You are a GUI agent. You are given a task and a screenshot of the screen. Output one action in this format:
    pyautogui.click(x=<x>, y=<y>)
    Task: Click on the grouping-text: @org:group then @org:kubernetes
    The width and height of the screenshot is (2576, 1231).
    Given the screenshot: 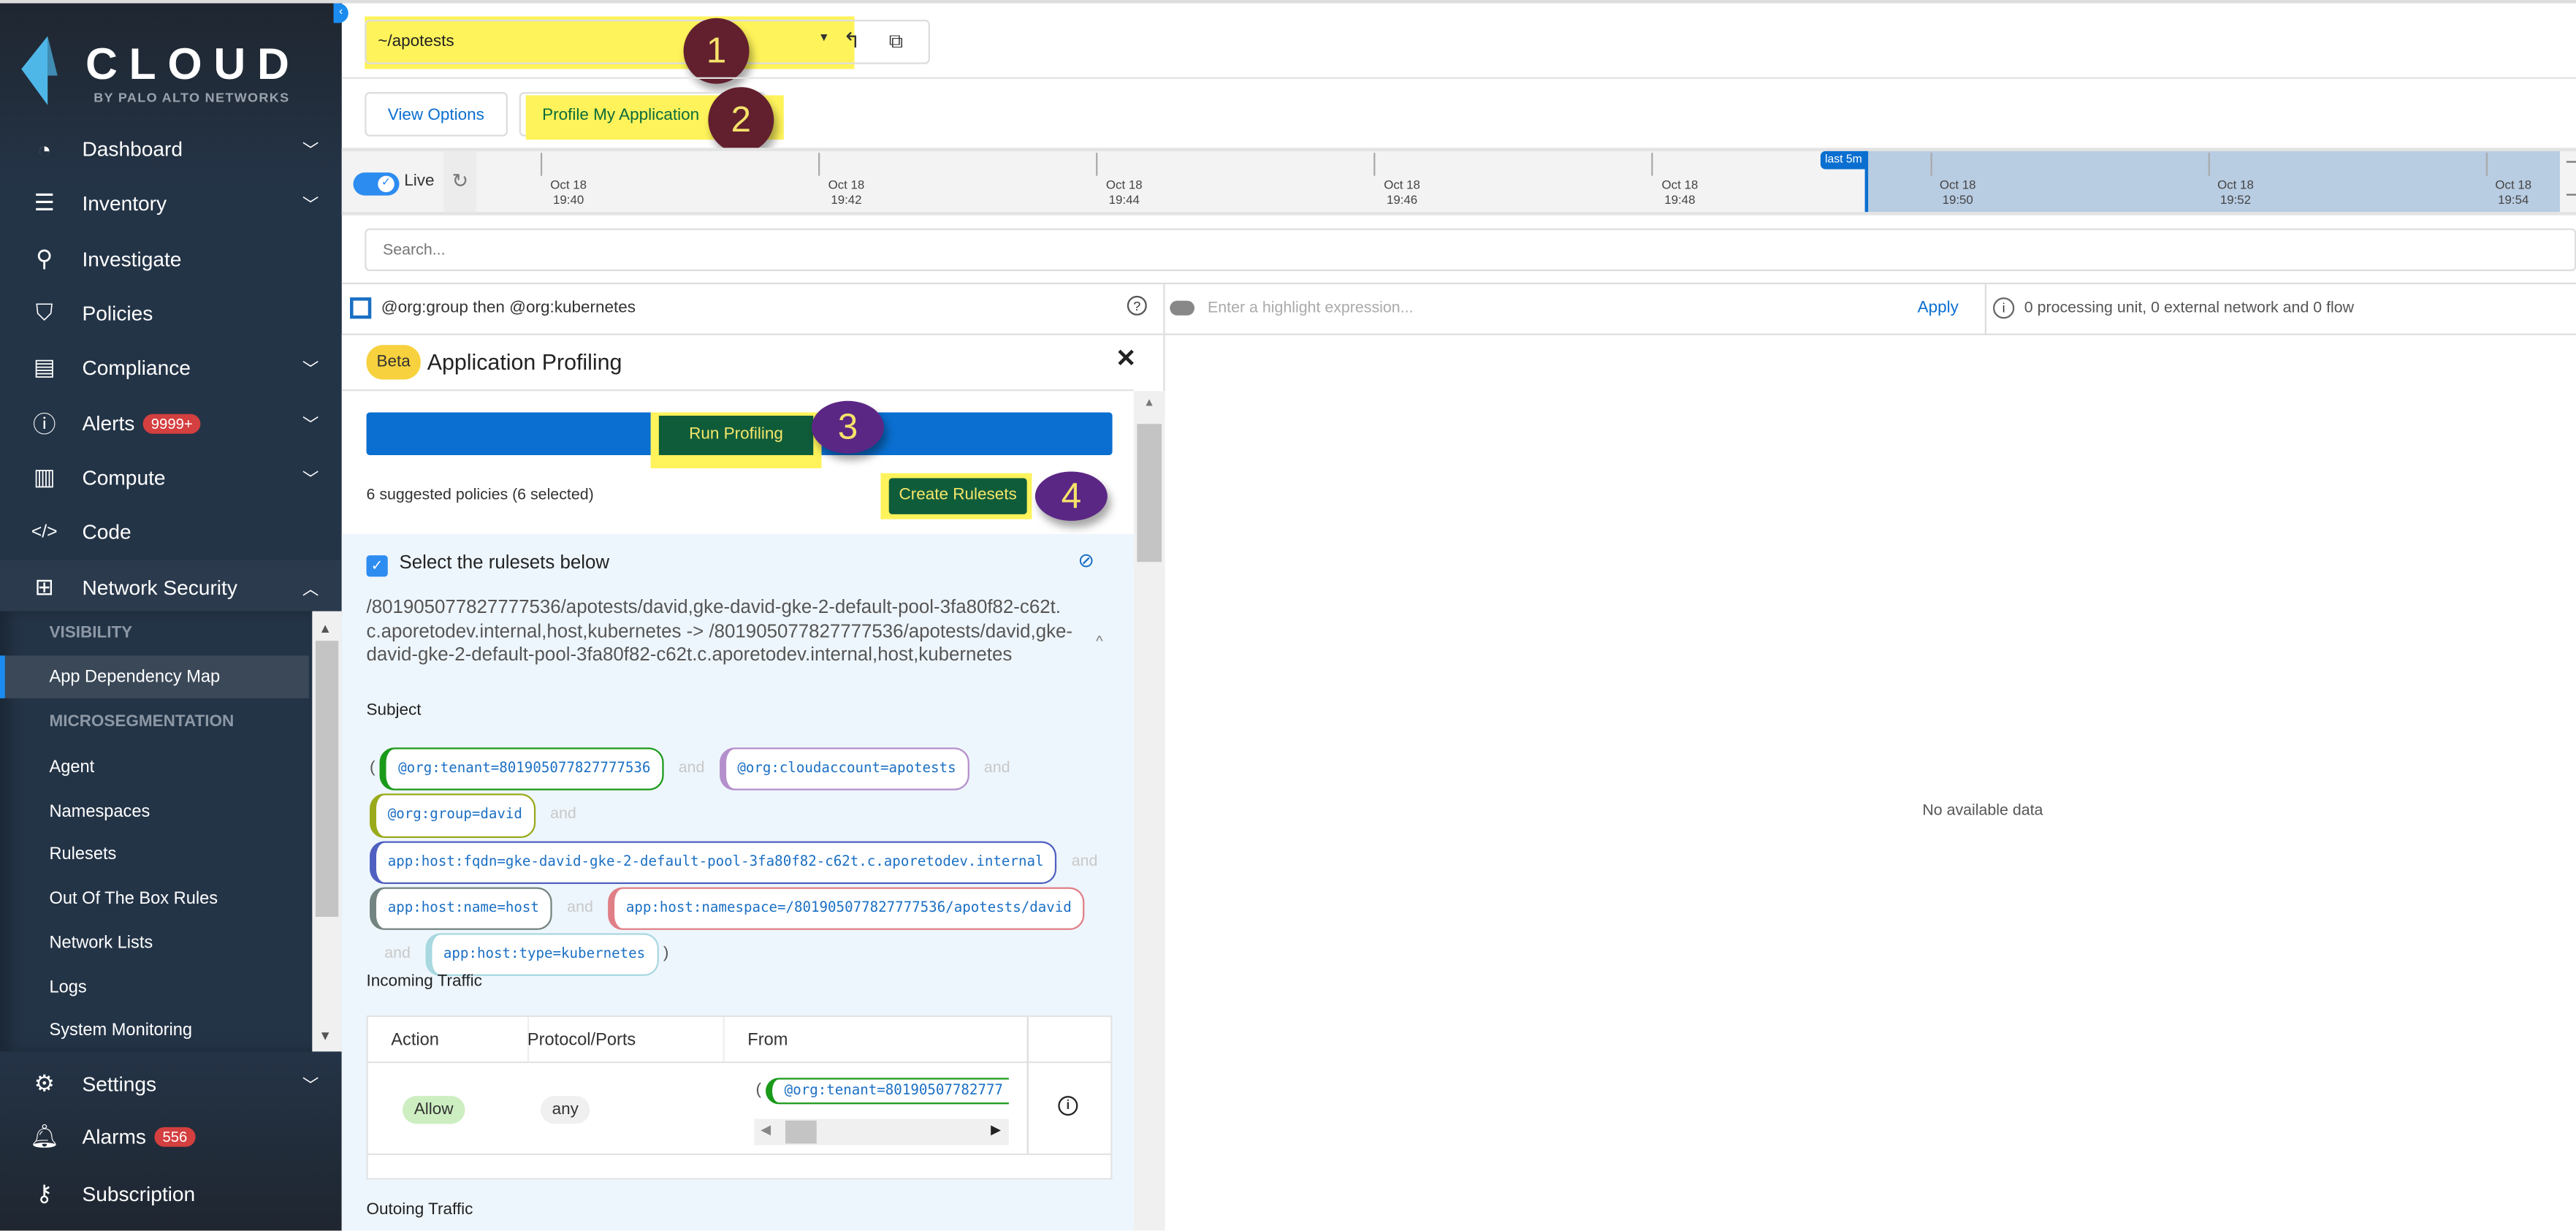 What is the action you would take?
    pyautogui.click(x=508, y=308)
    